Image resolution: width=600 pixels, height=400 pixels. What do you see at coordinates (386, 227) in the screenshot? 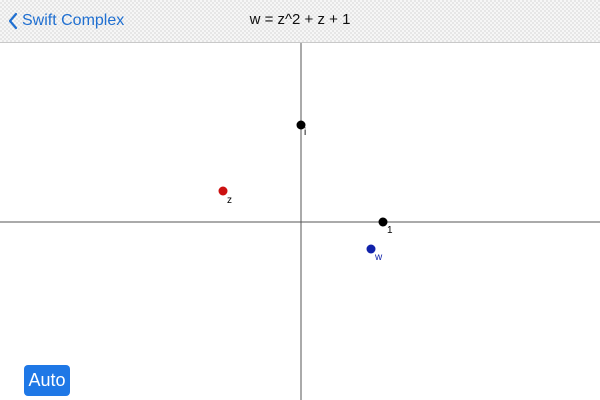
I see `point-one: 1` at bounding box center [386, 227].